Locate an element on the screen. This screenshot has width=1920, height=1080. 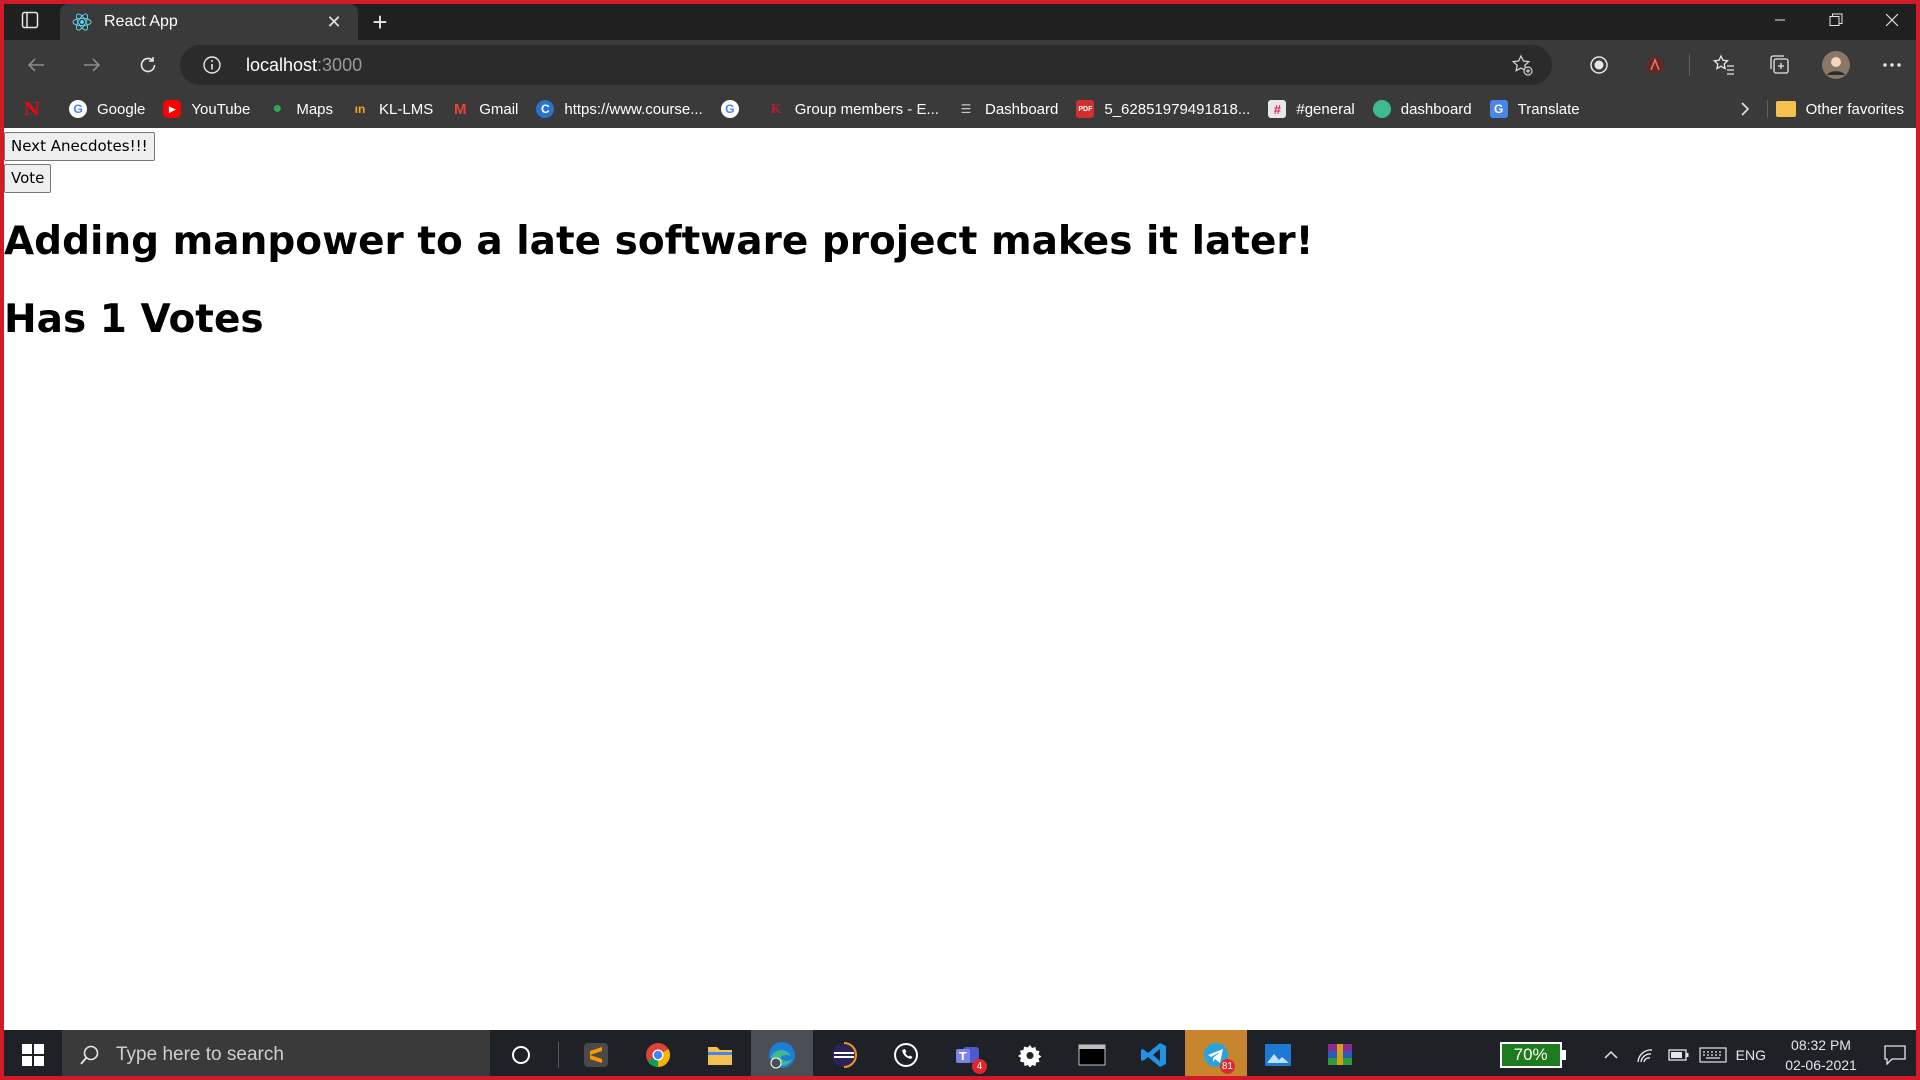
start-button is located at coordinates (33, 1055).